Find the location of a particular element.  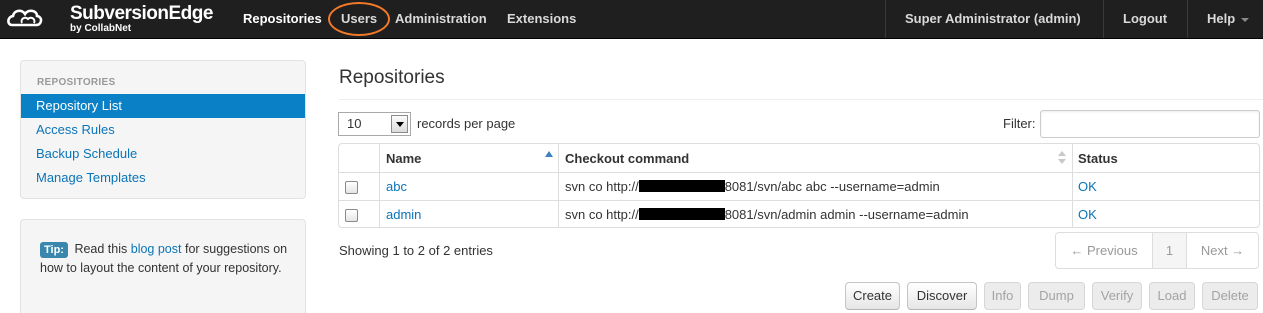

sort-asc-icon is located at coordinates (549, 154).